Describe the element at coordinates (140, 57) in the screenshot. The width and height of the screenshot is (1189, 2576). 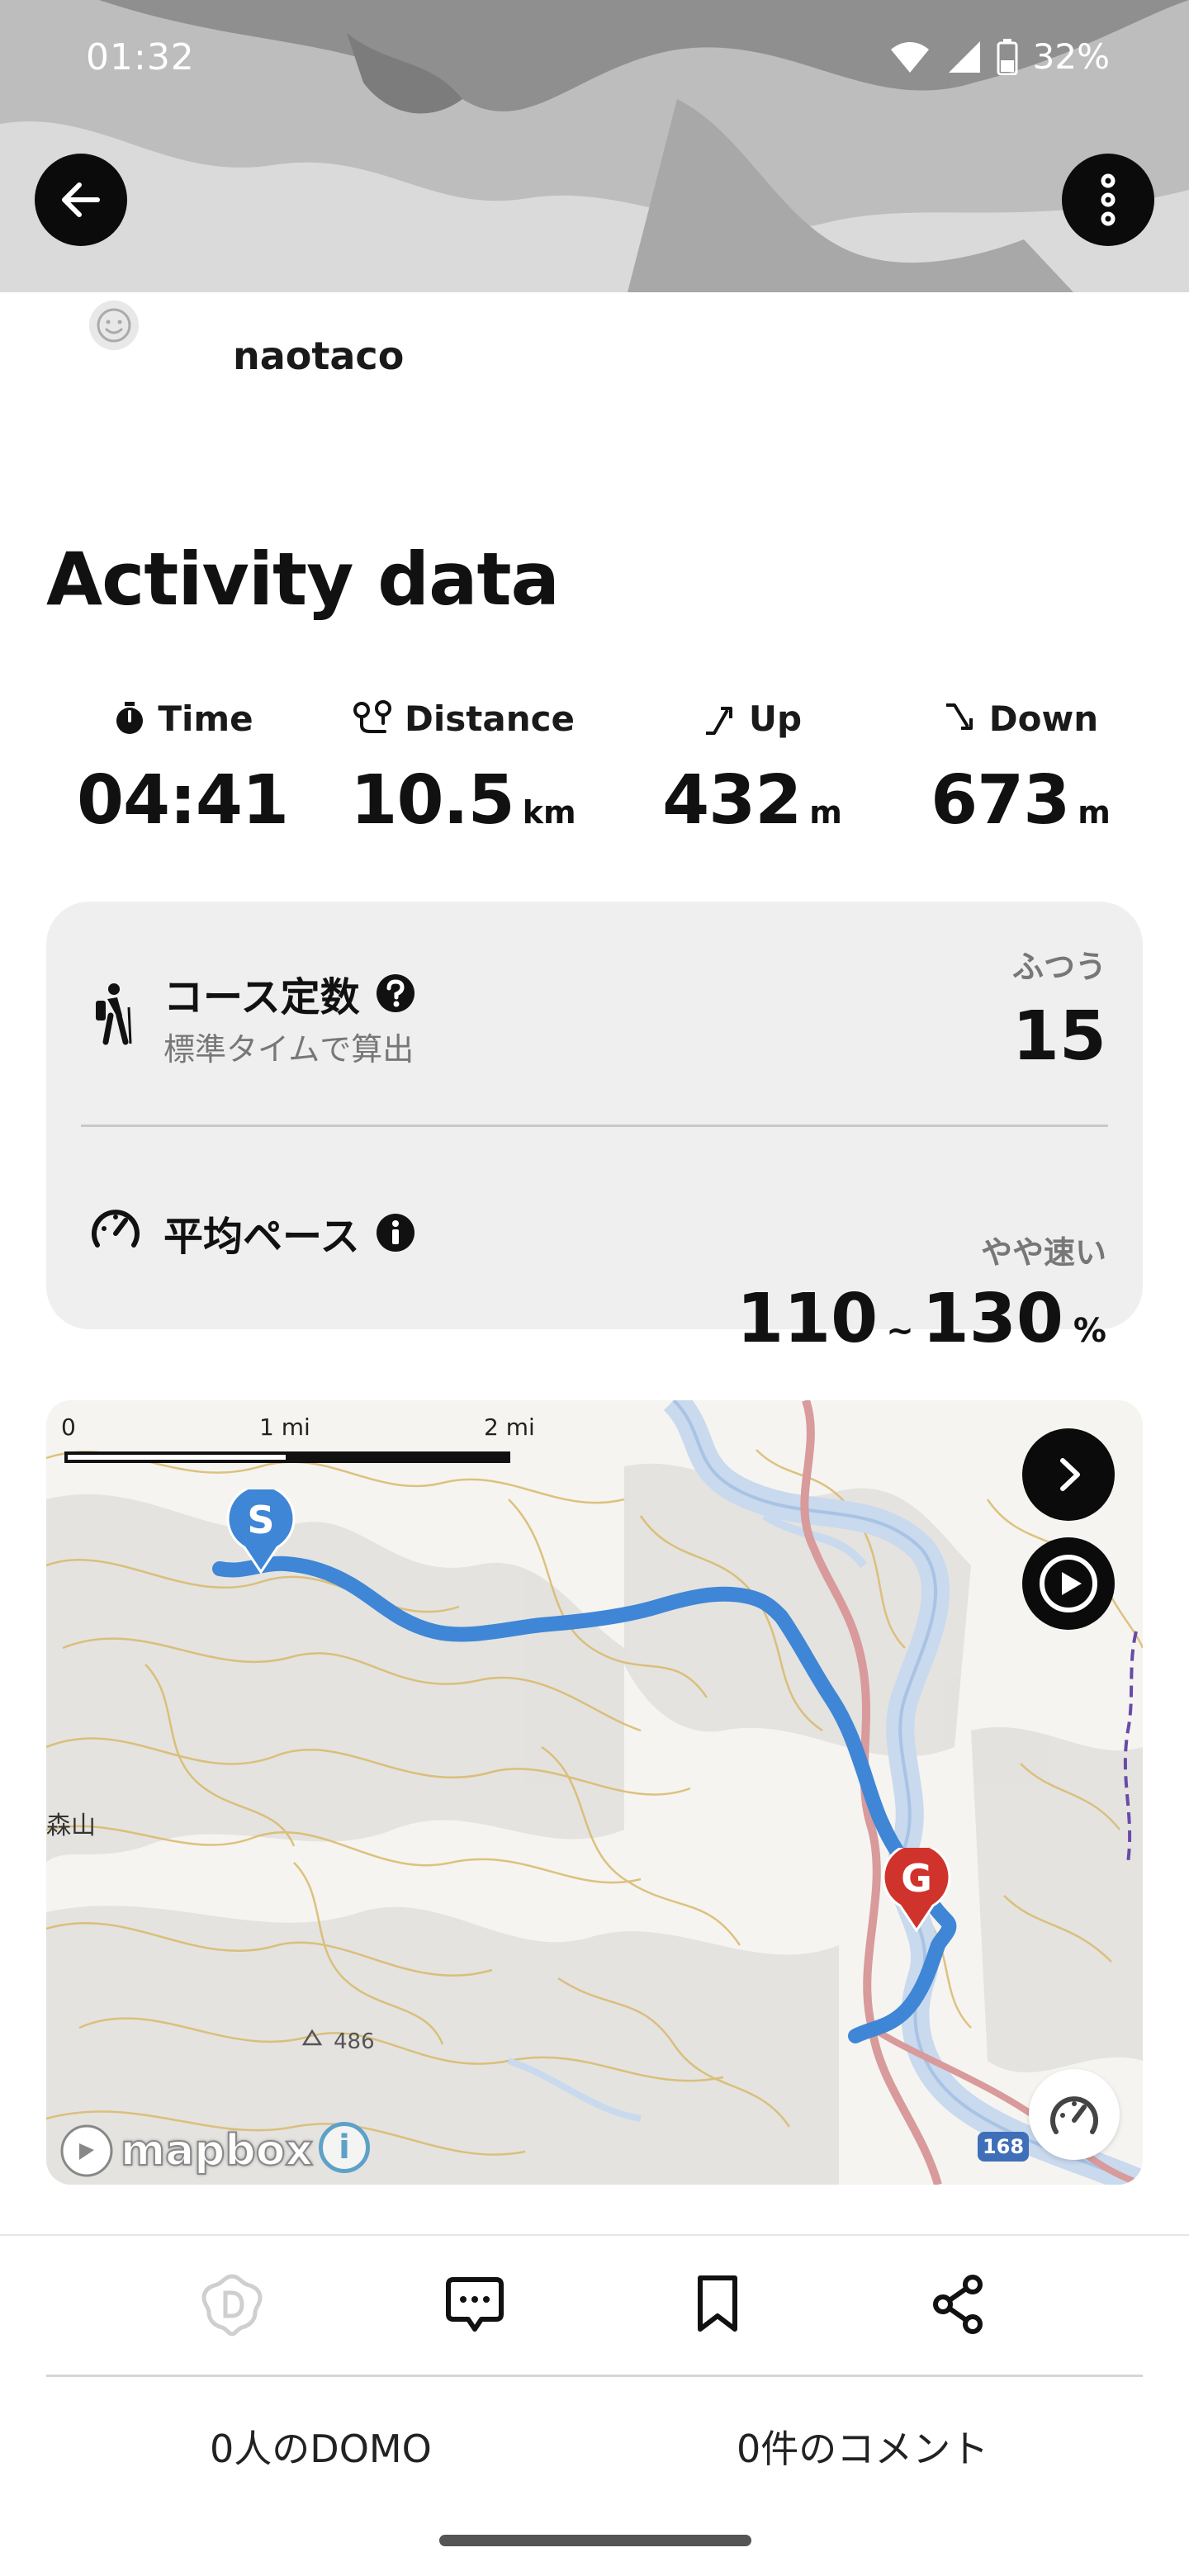
I see `status-time: 01:32` at that location.